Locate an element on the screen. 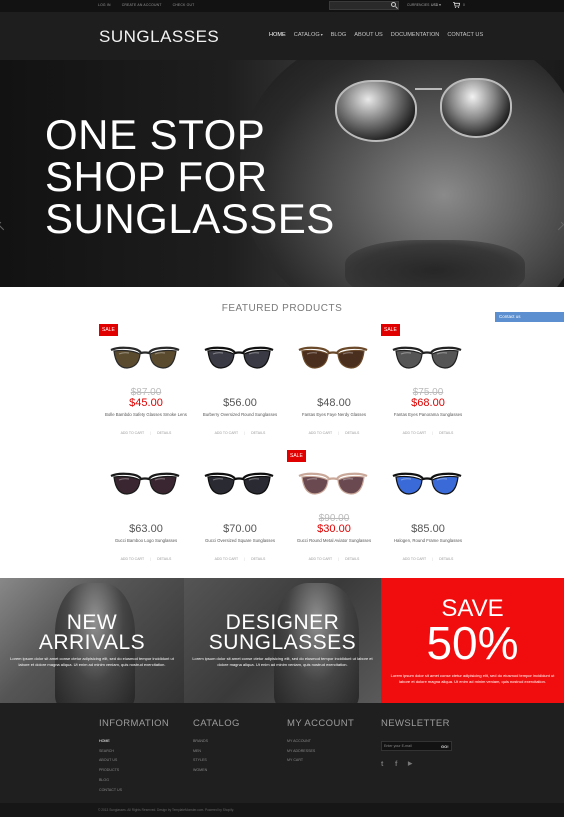 The height and width of the screenshot is (817, 564). footer-link-my-account: MY ACCOUNT is located at coordinates (320, 742).